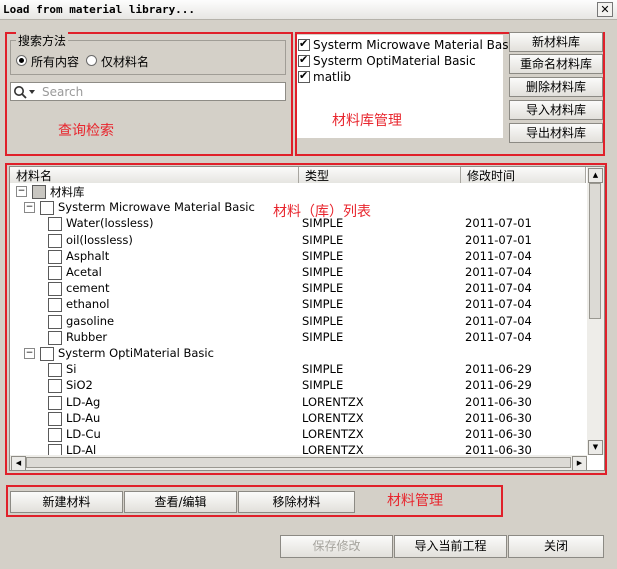  Describe the element at coordinates (154, 175) in the screenshot. I see `column-header-name: 材料名` at that location.